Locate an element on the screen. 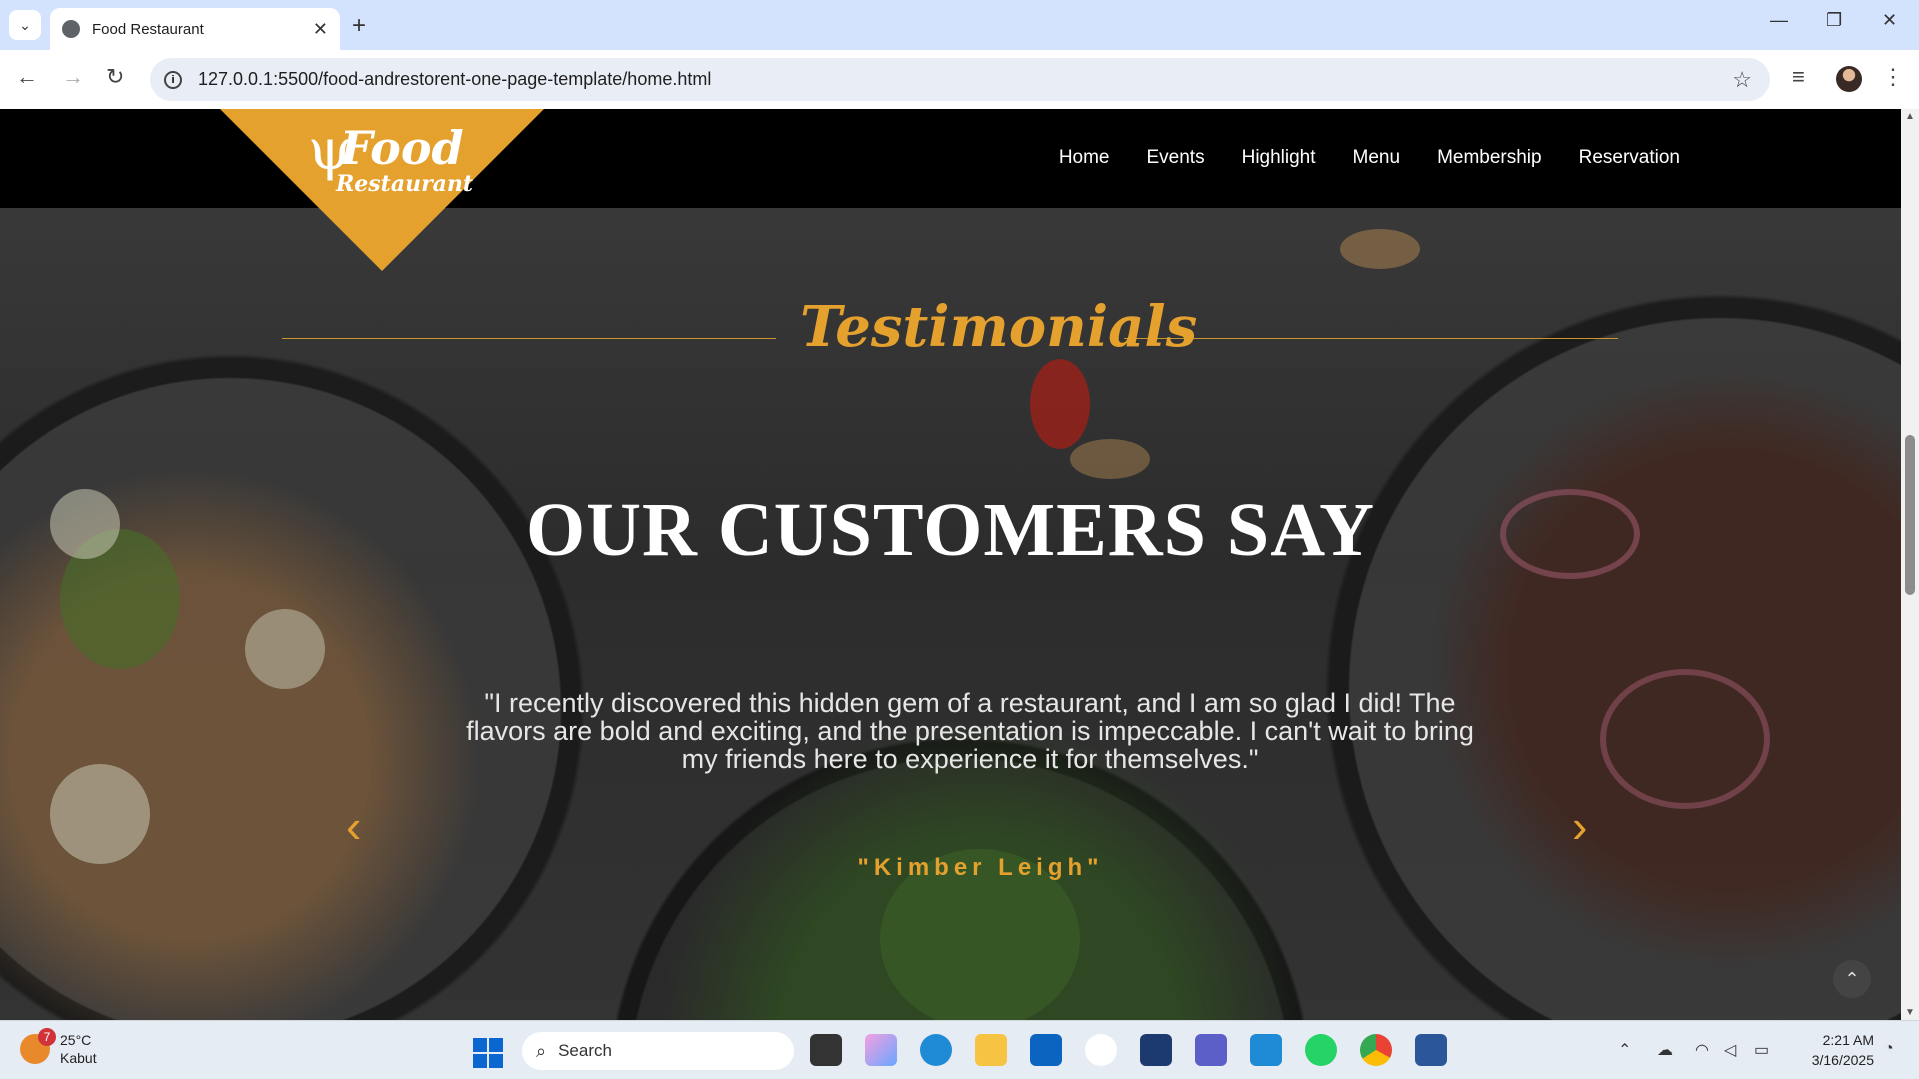 This screenshot has width=1919, height=1079. carousel-prev-icon: ‹ is located at coordinates (353, 826).